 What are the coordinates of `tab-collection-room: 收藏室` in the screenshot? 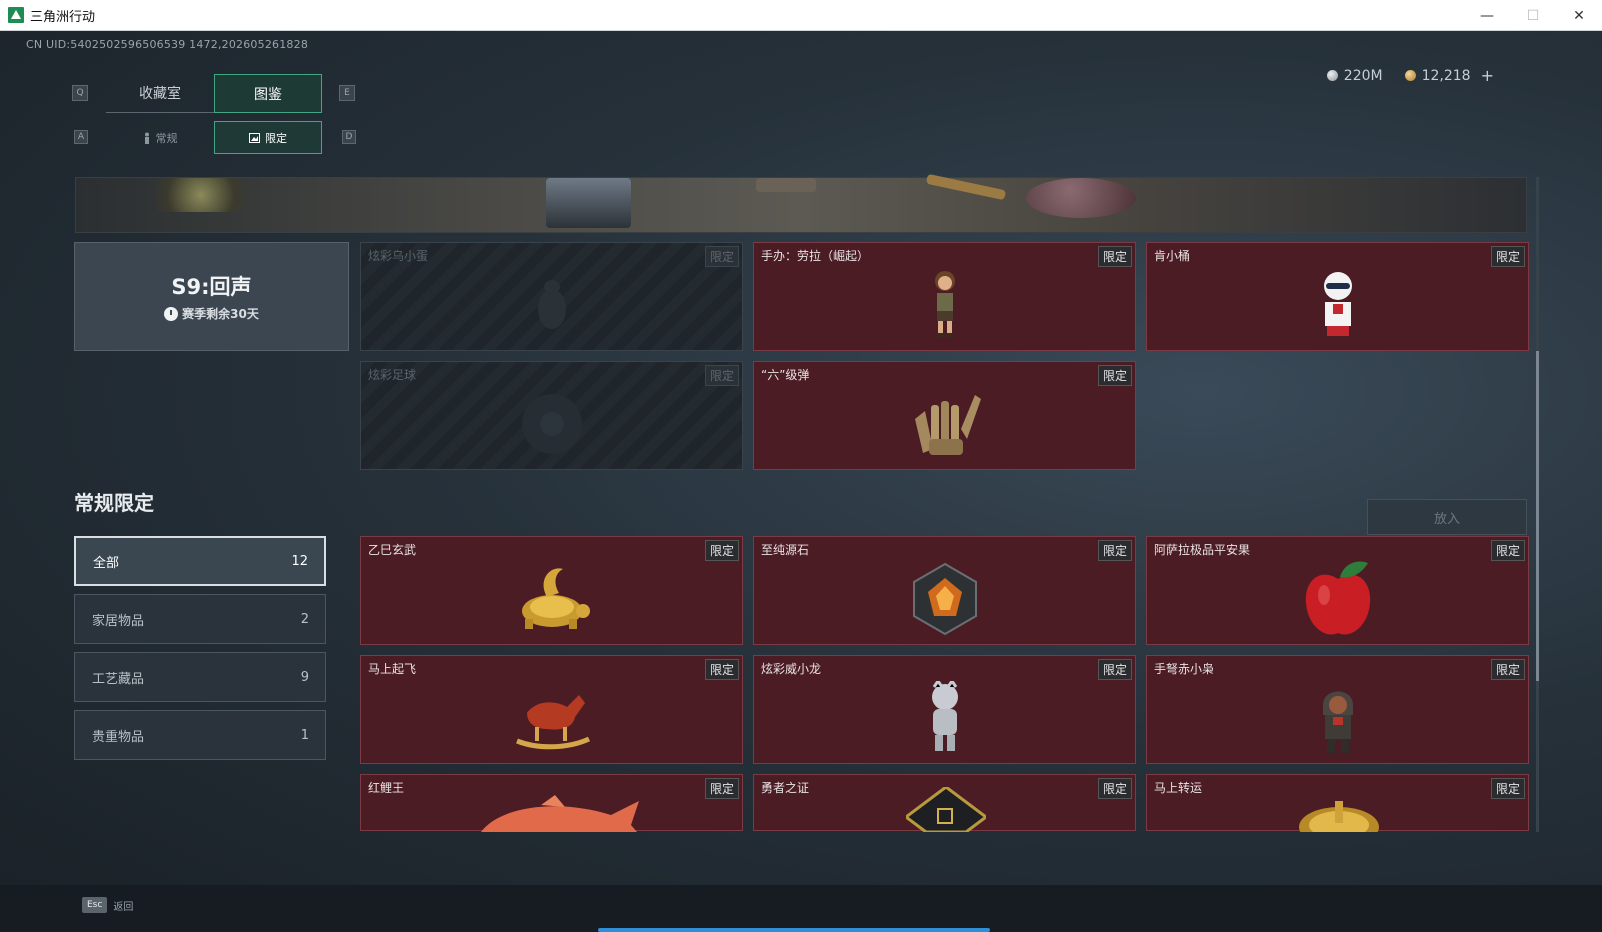 It's located at (160, 93).